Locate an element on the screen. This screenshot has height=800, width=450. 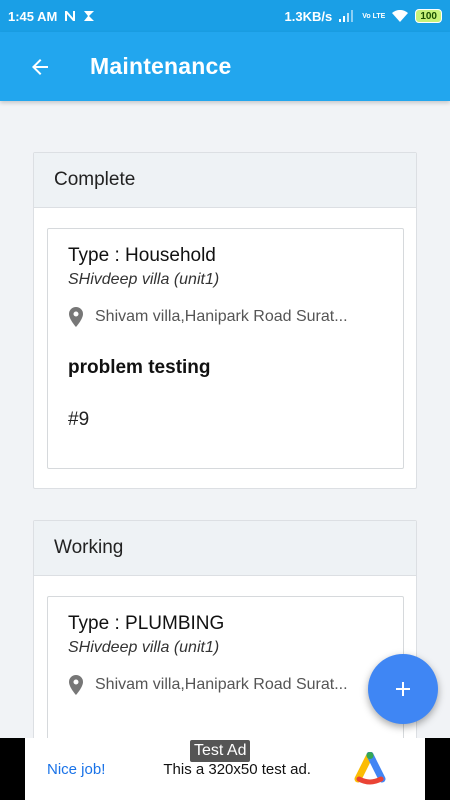
arrow-back-icon is located at coordinates (40, 66).